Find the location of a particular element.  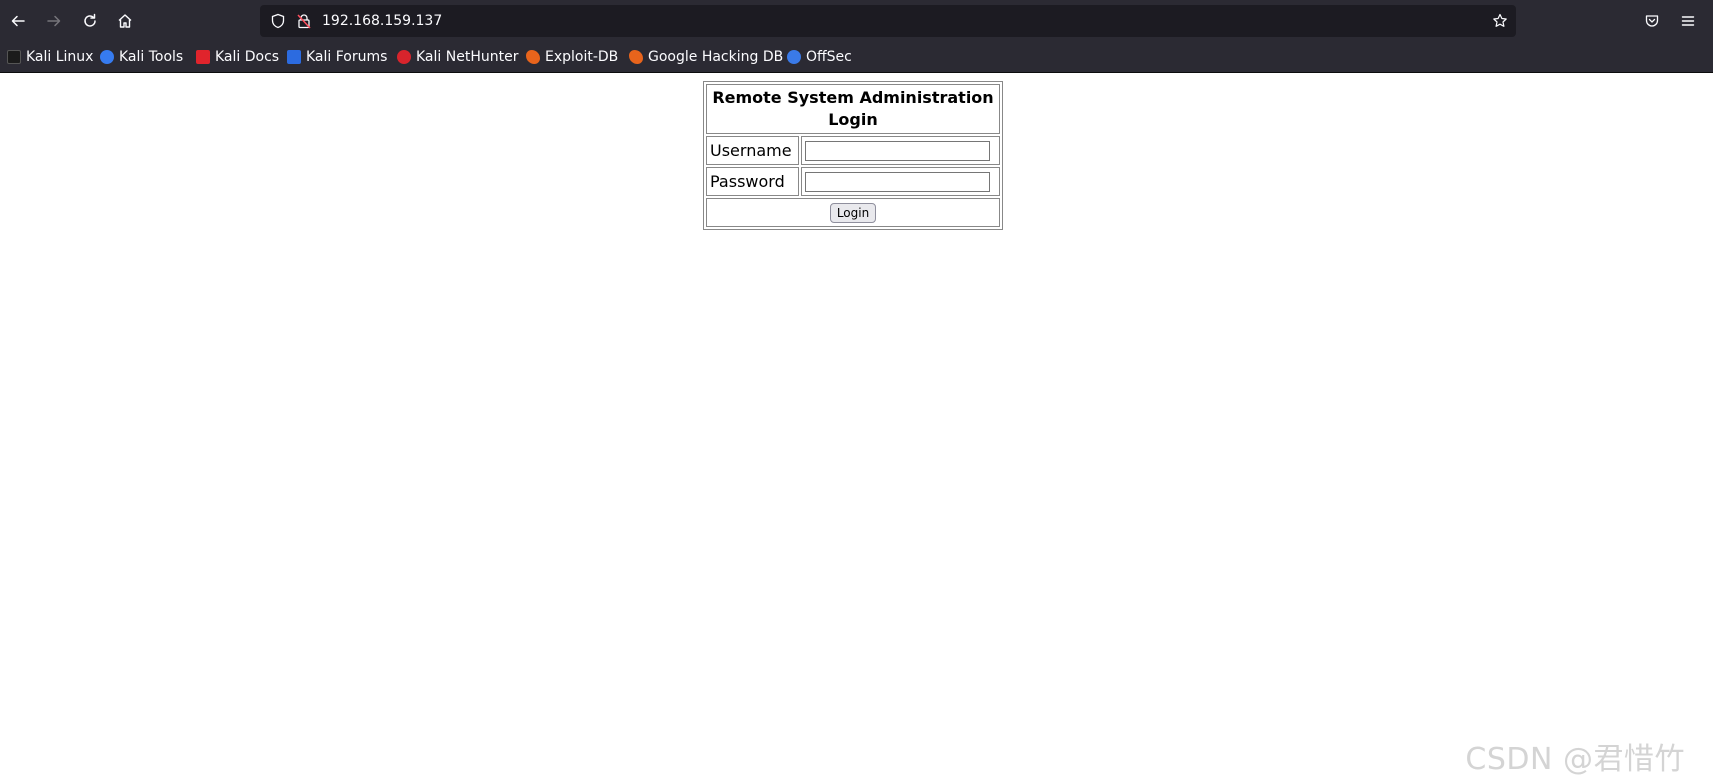

back-button is located at coordinates (18, 21).